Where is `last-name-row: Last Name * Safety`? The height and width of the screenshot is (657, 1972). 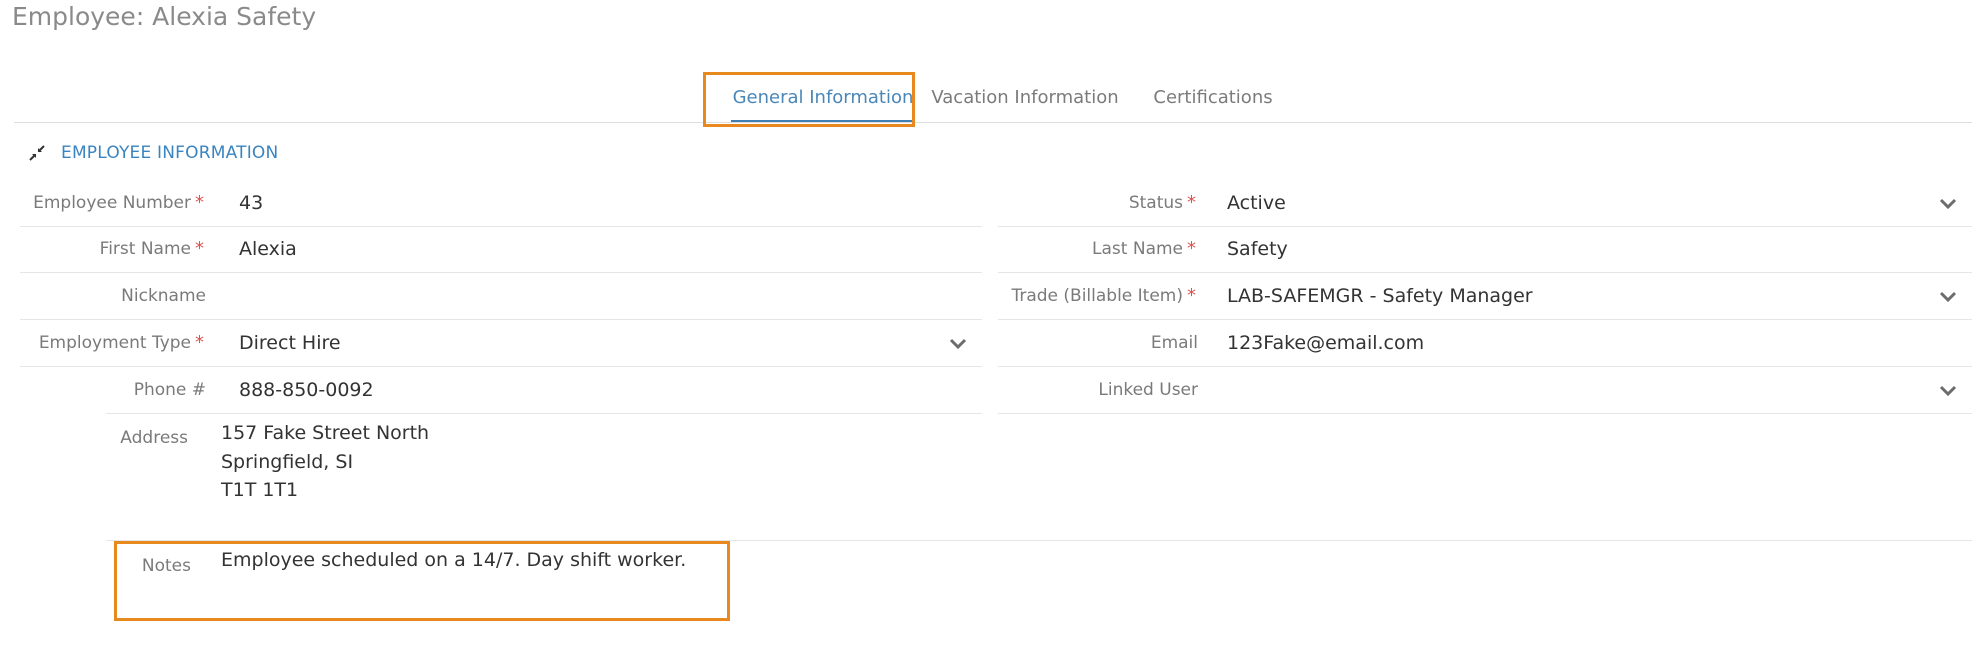
last-name-row: Last Name * Safety is located at coordinates (1485, 249).